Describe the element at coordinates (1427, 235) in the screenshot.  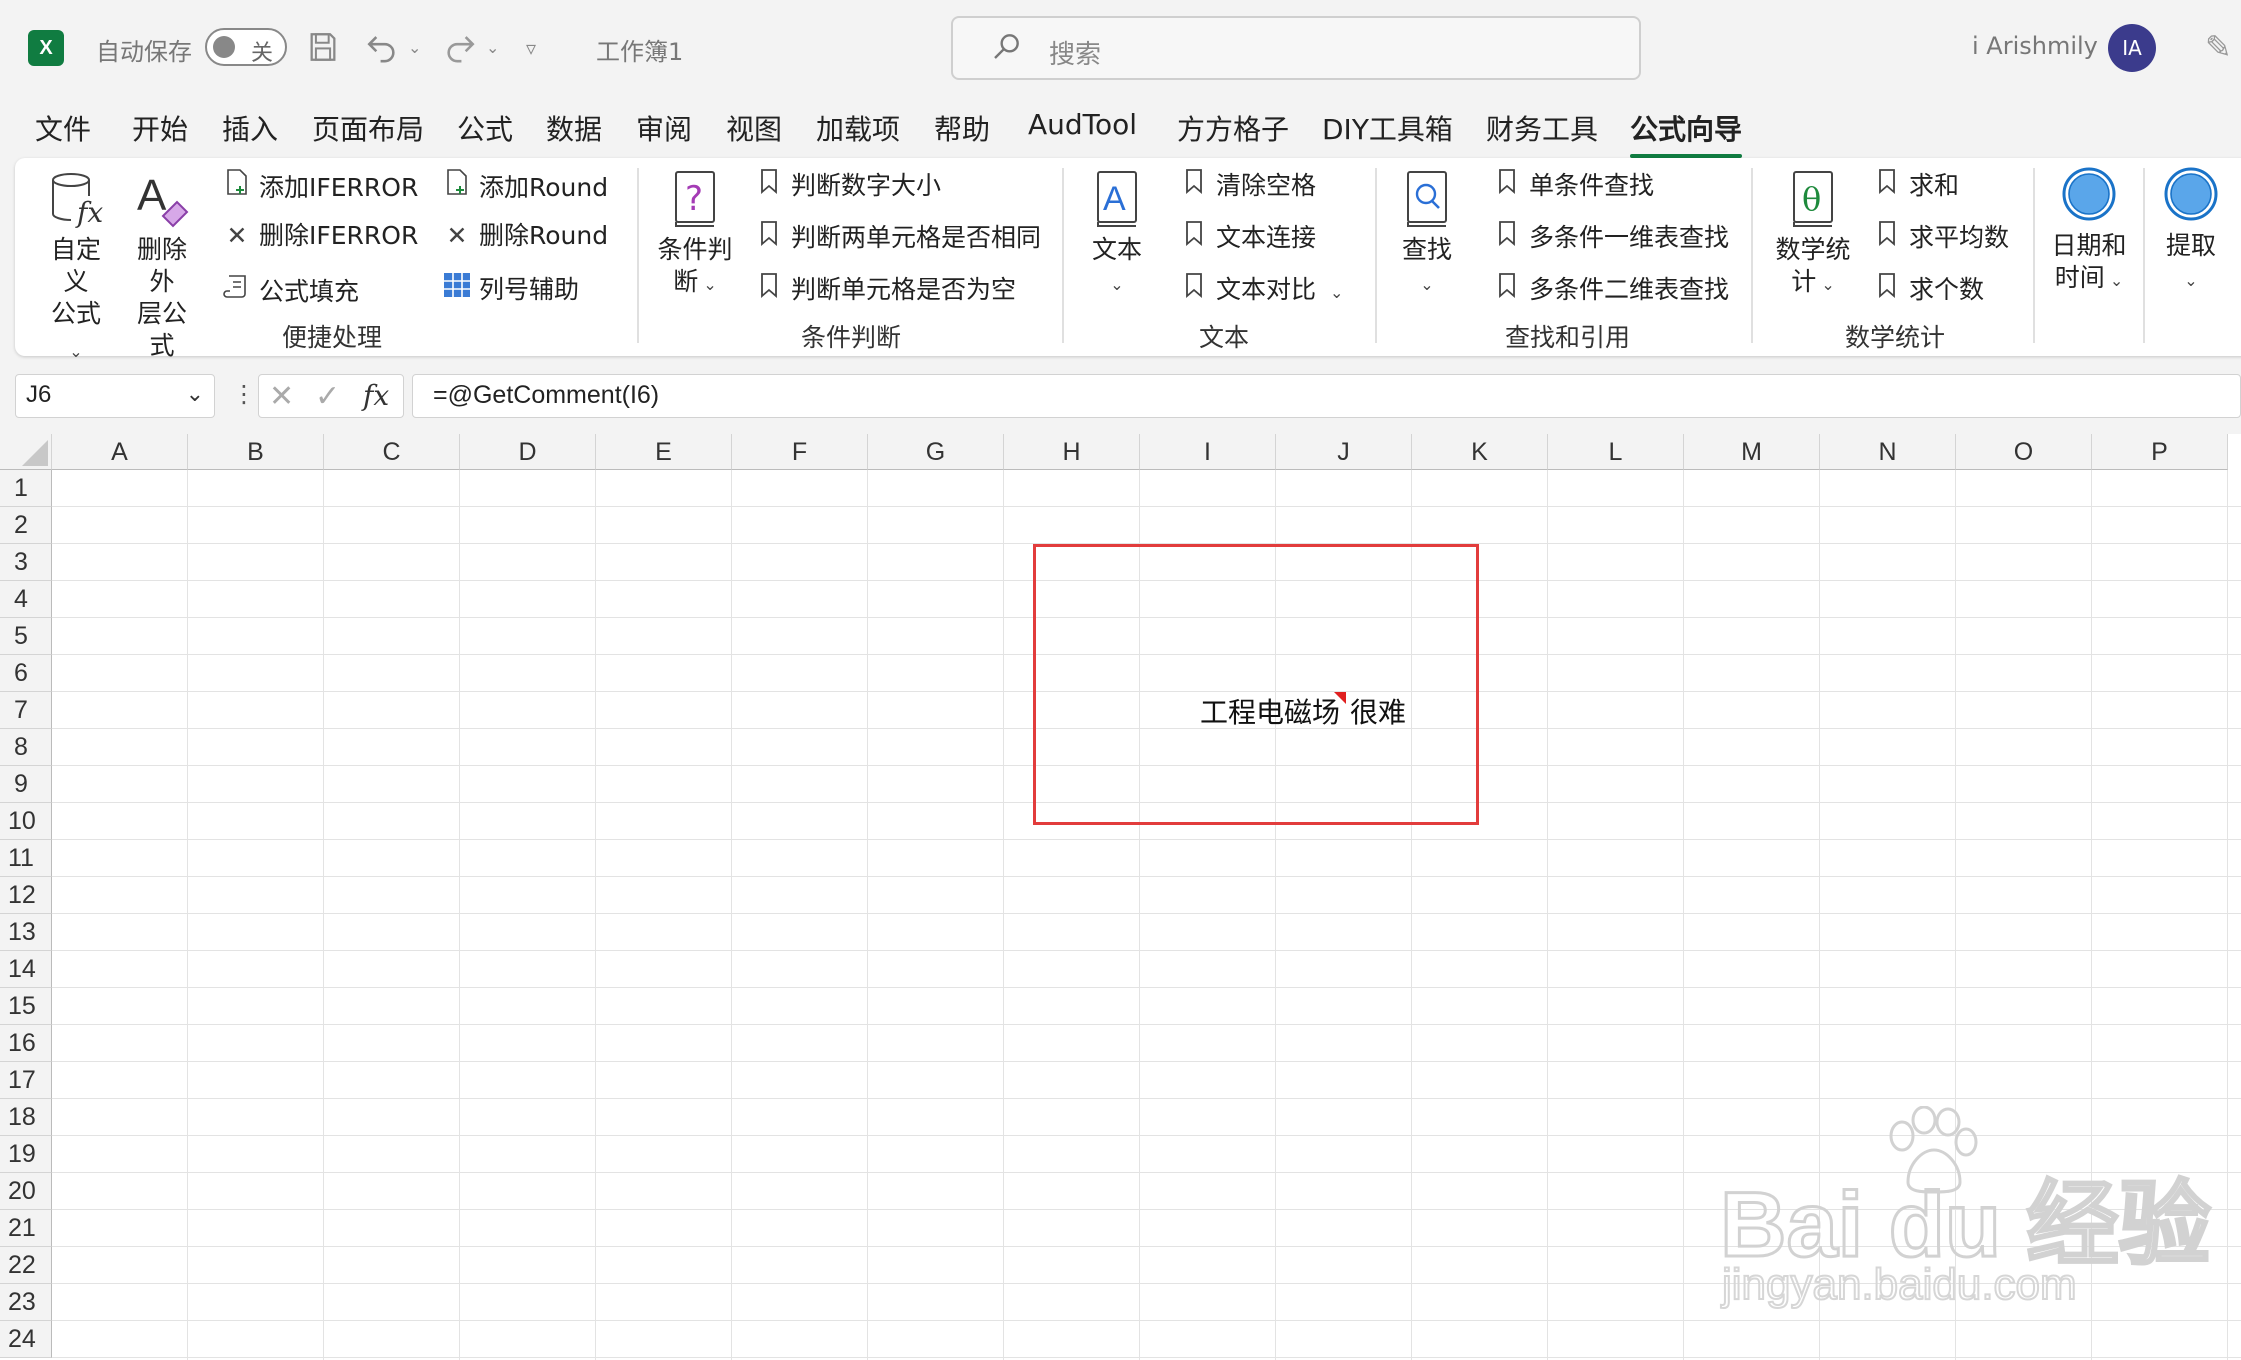
I see `lookup-button: 查找 ⌄` at that location.